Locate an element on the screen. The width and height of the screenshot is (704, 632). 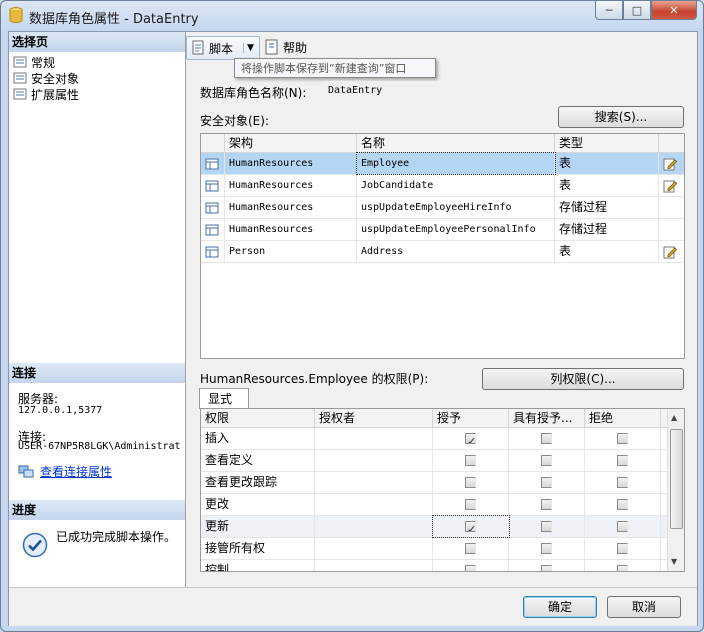
cell-schema: Person is located at coordinates (291, 251).